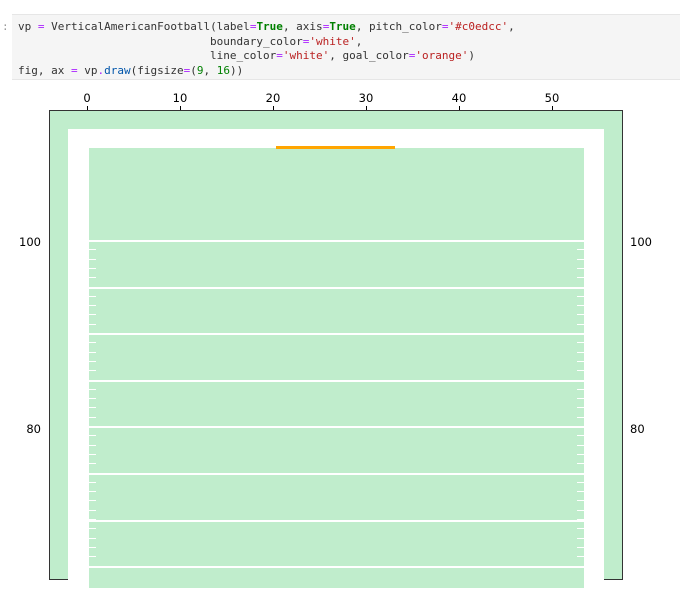 The width and height of the screenshot is (680, 589). Describe the element at coordinates (30, 242) in the screenshot. I see `y-tick-label-left: 100` at that location.